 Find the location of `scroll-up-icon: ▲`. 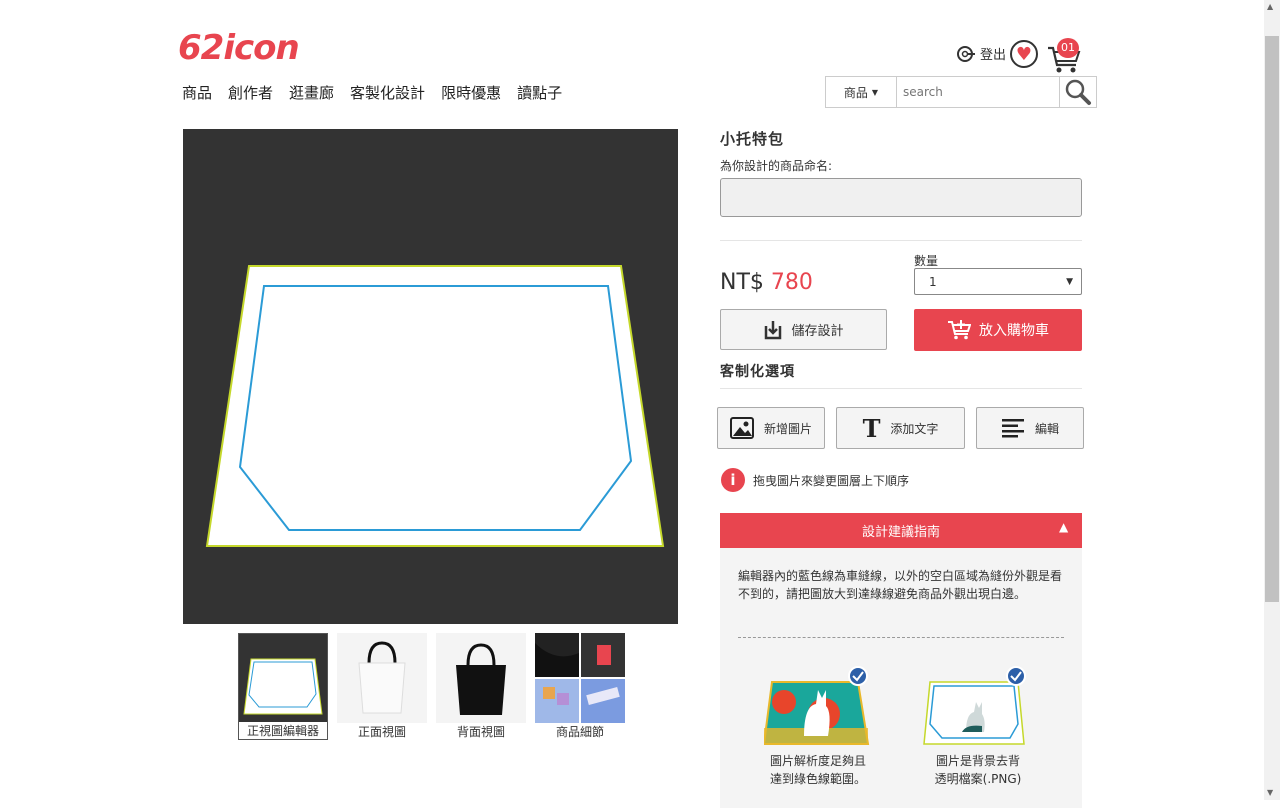

scroll-up-icon: ▲ is located at coordinates (1270, 6).